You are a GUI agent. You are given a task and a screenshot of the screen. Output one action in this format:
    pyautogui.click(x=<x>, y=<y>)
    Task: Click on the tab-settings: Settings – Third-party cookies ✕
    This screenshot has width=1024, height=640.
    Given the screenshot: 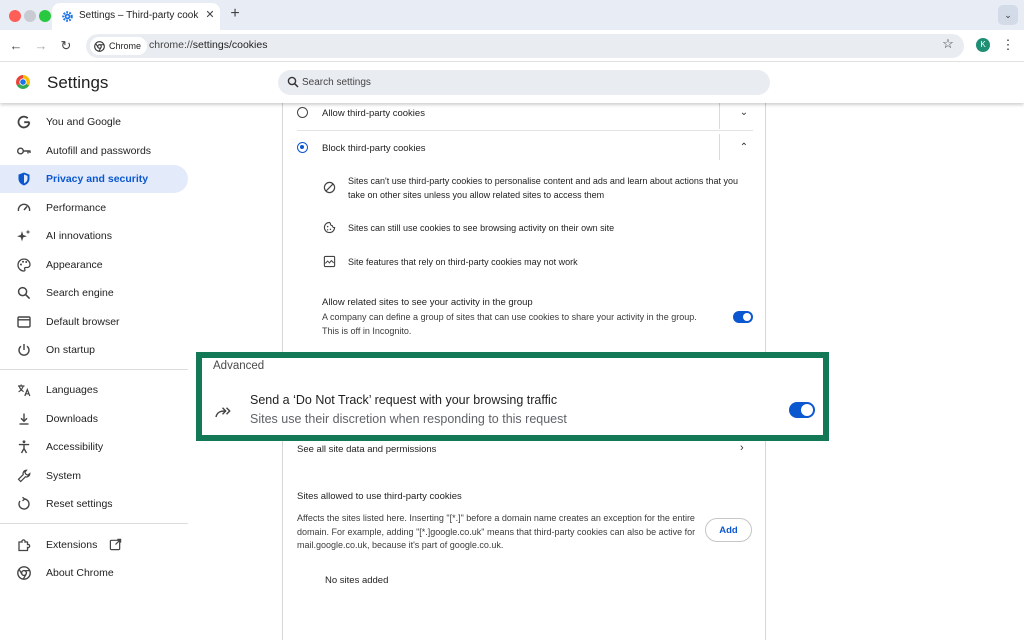 What is the action you would take?
    pyautogui.click(x=136, y=16)
    